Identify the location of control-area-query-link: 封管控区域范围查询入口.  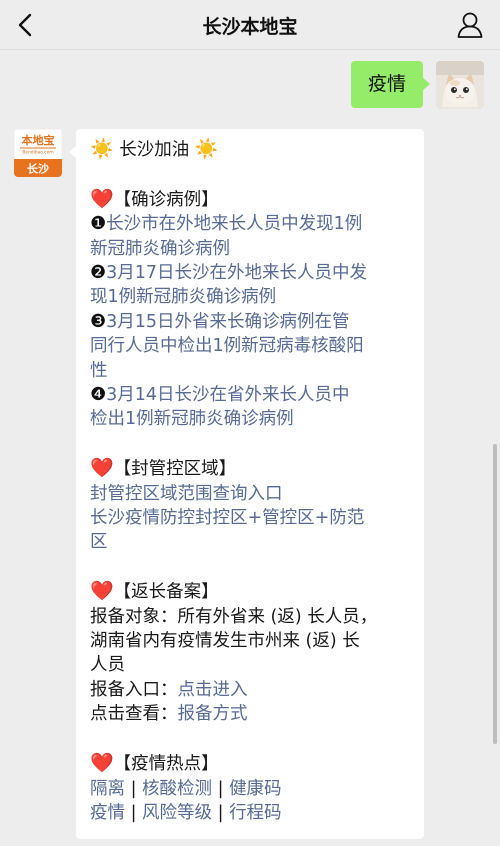
(250, 494).